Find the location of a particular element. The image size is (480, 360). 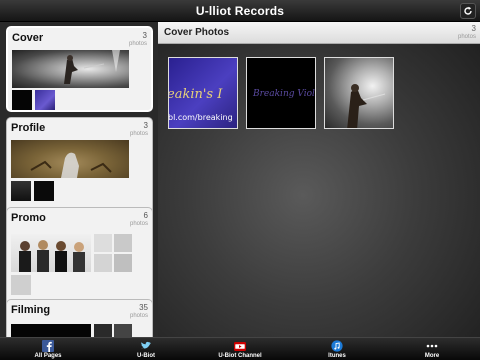

tab-label: More is located at coordinates (432, 356).